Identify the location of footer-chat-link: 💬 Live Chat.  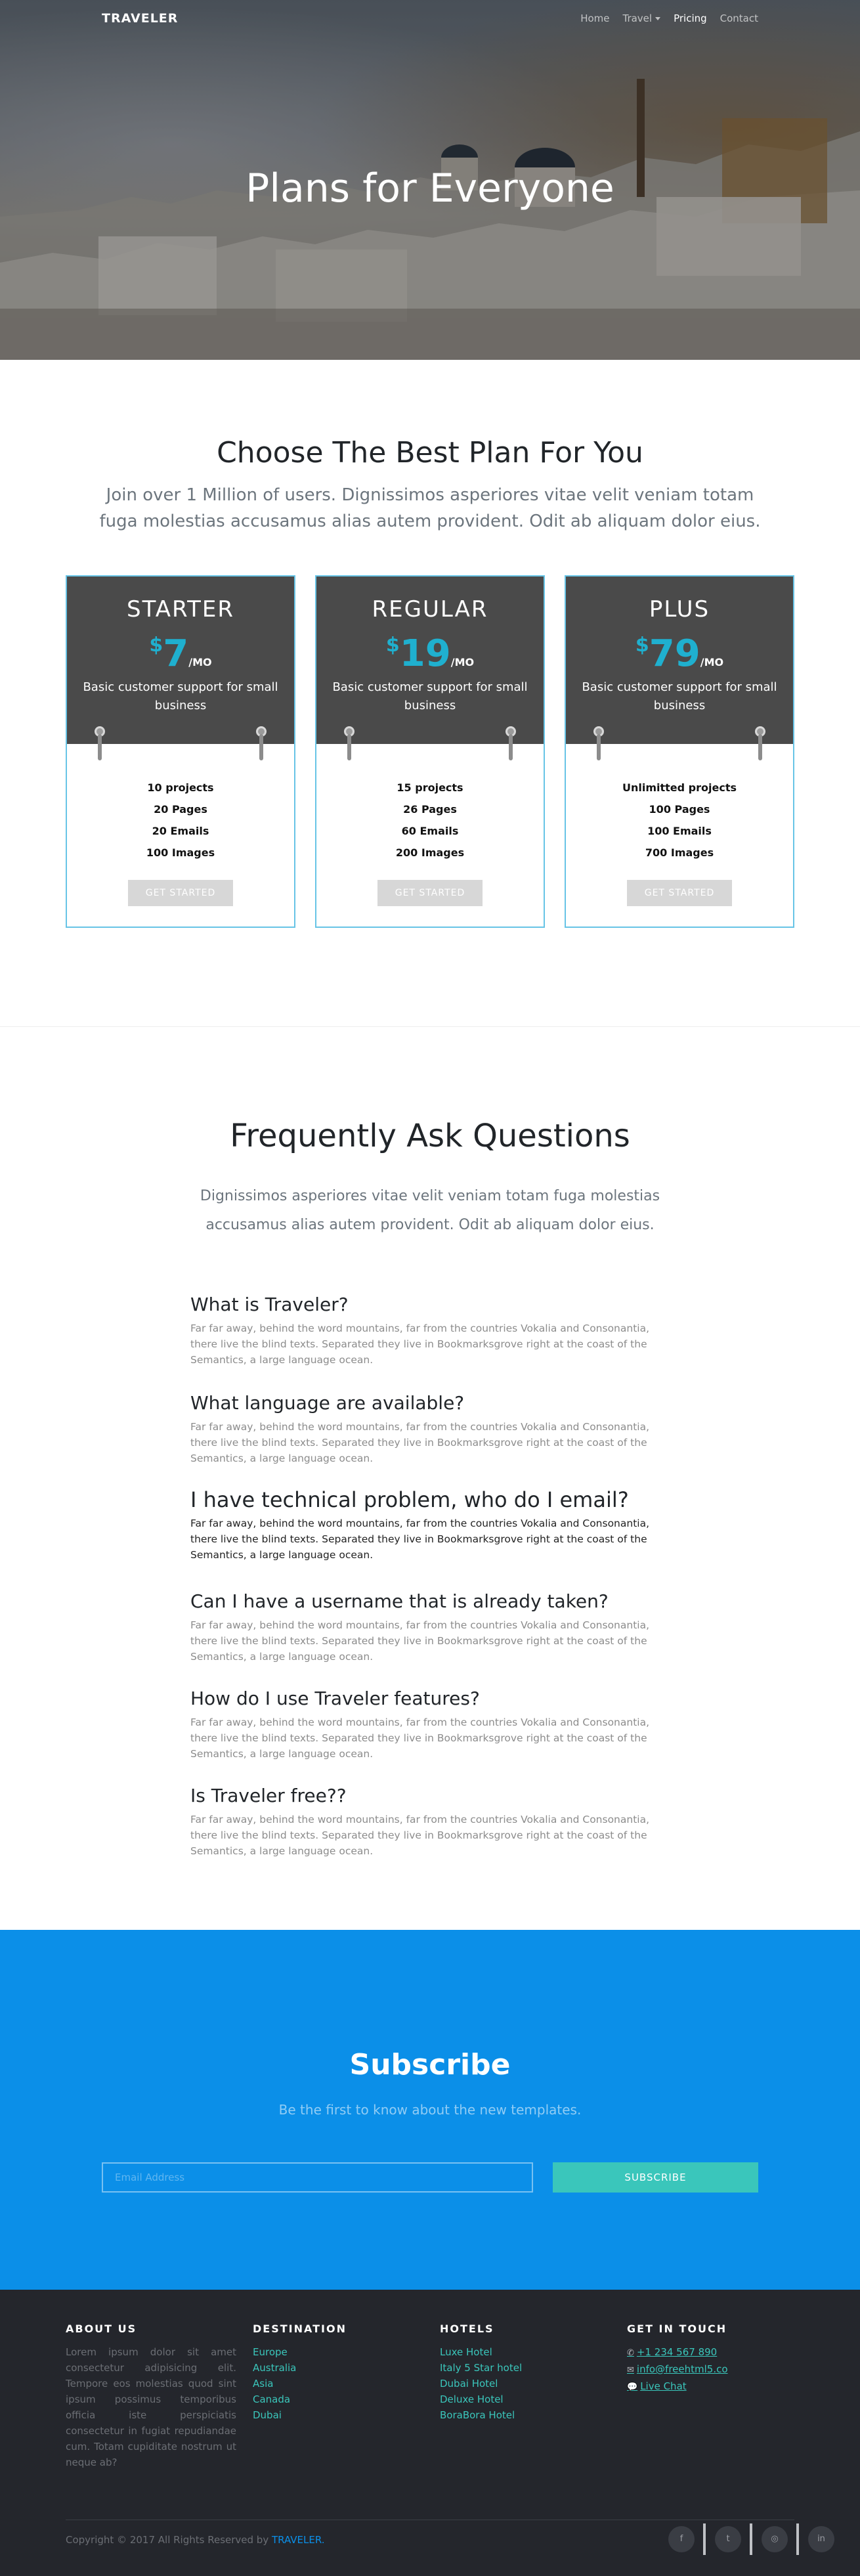
(712, 2386).